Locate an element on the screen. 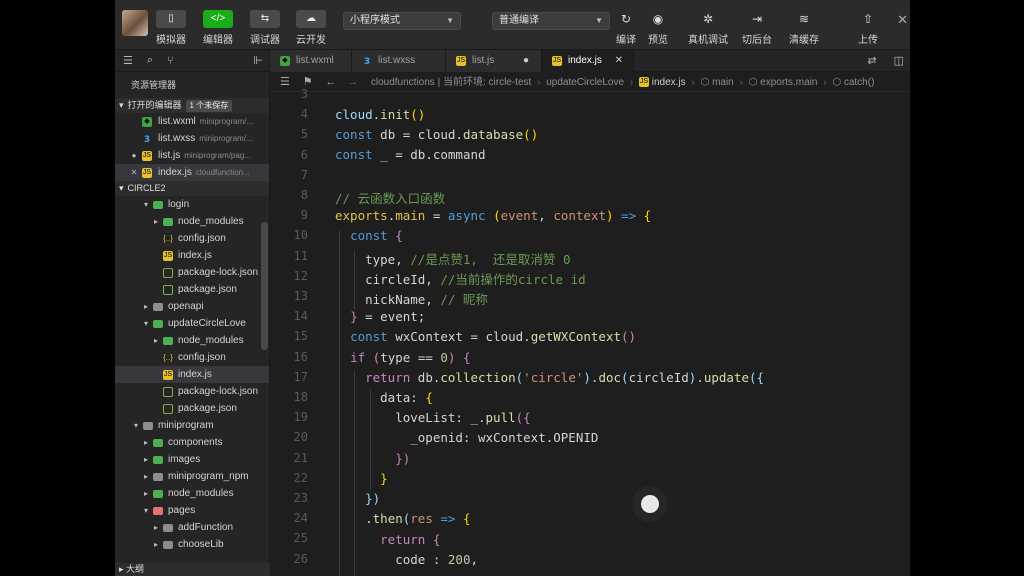 Image resolution: width=1024 pixels, height=576 pixels. split-editor-icon: ◫ is located at coordinates (899, 61).